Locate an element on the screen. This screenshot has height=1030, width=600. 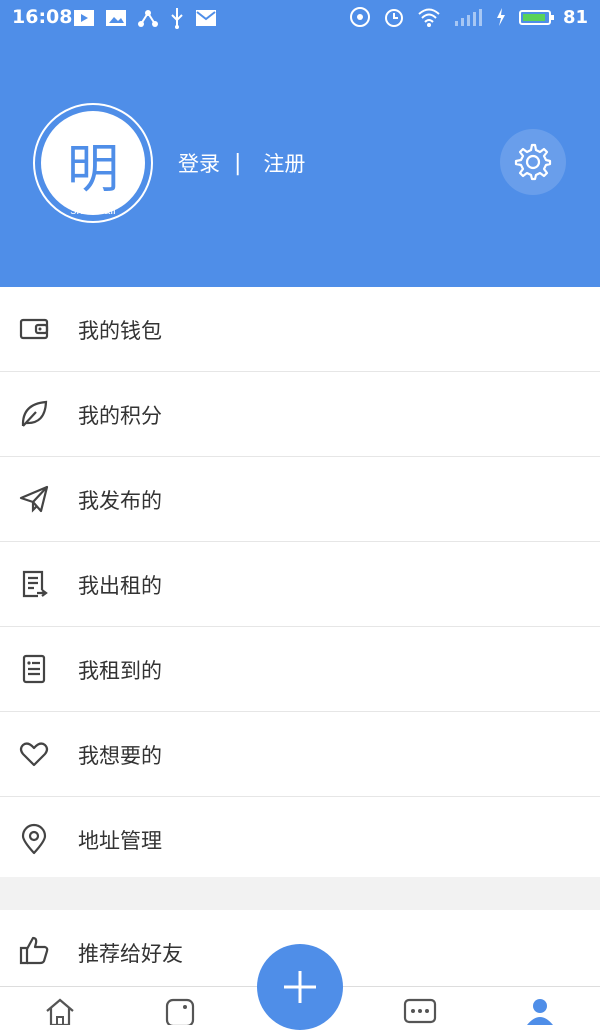
document-list-icon is located at coordinates (34, 669).